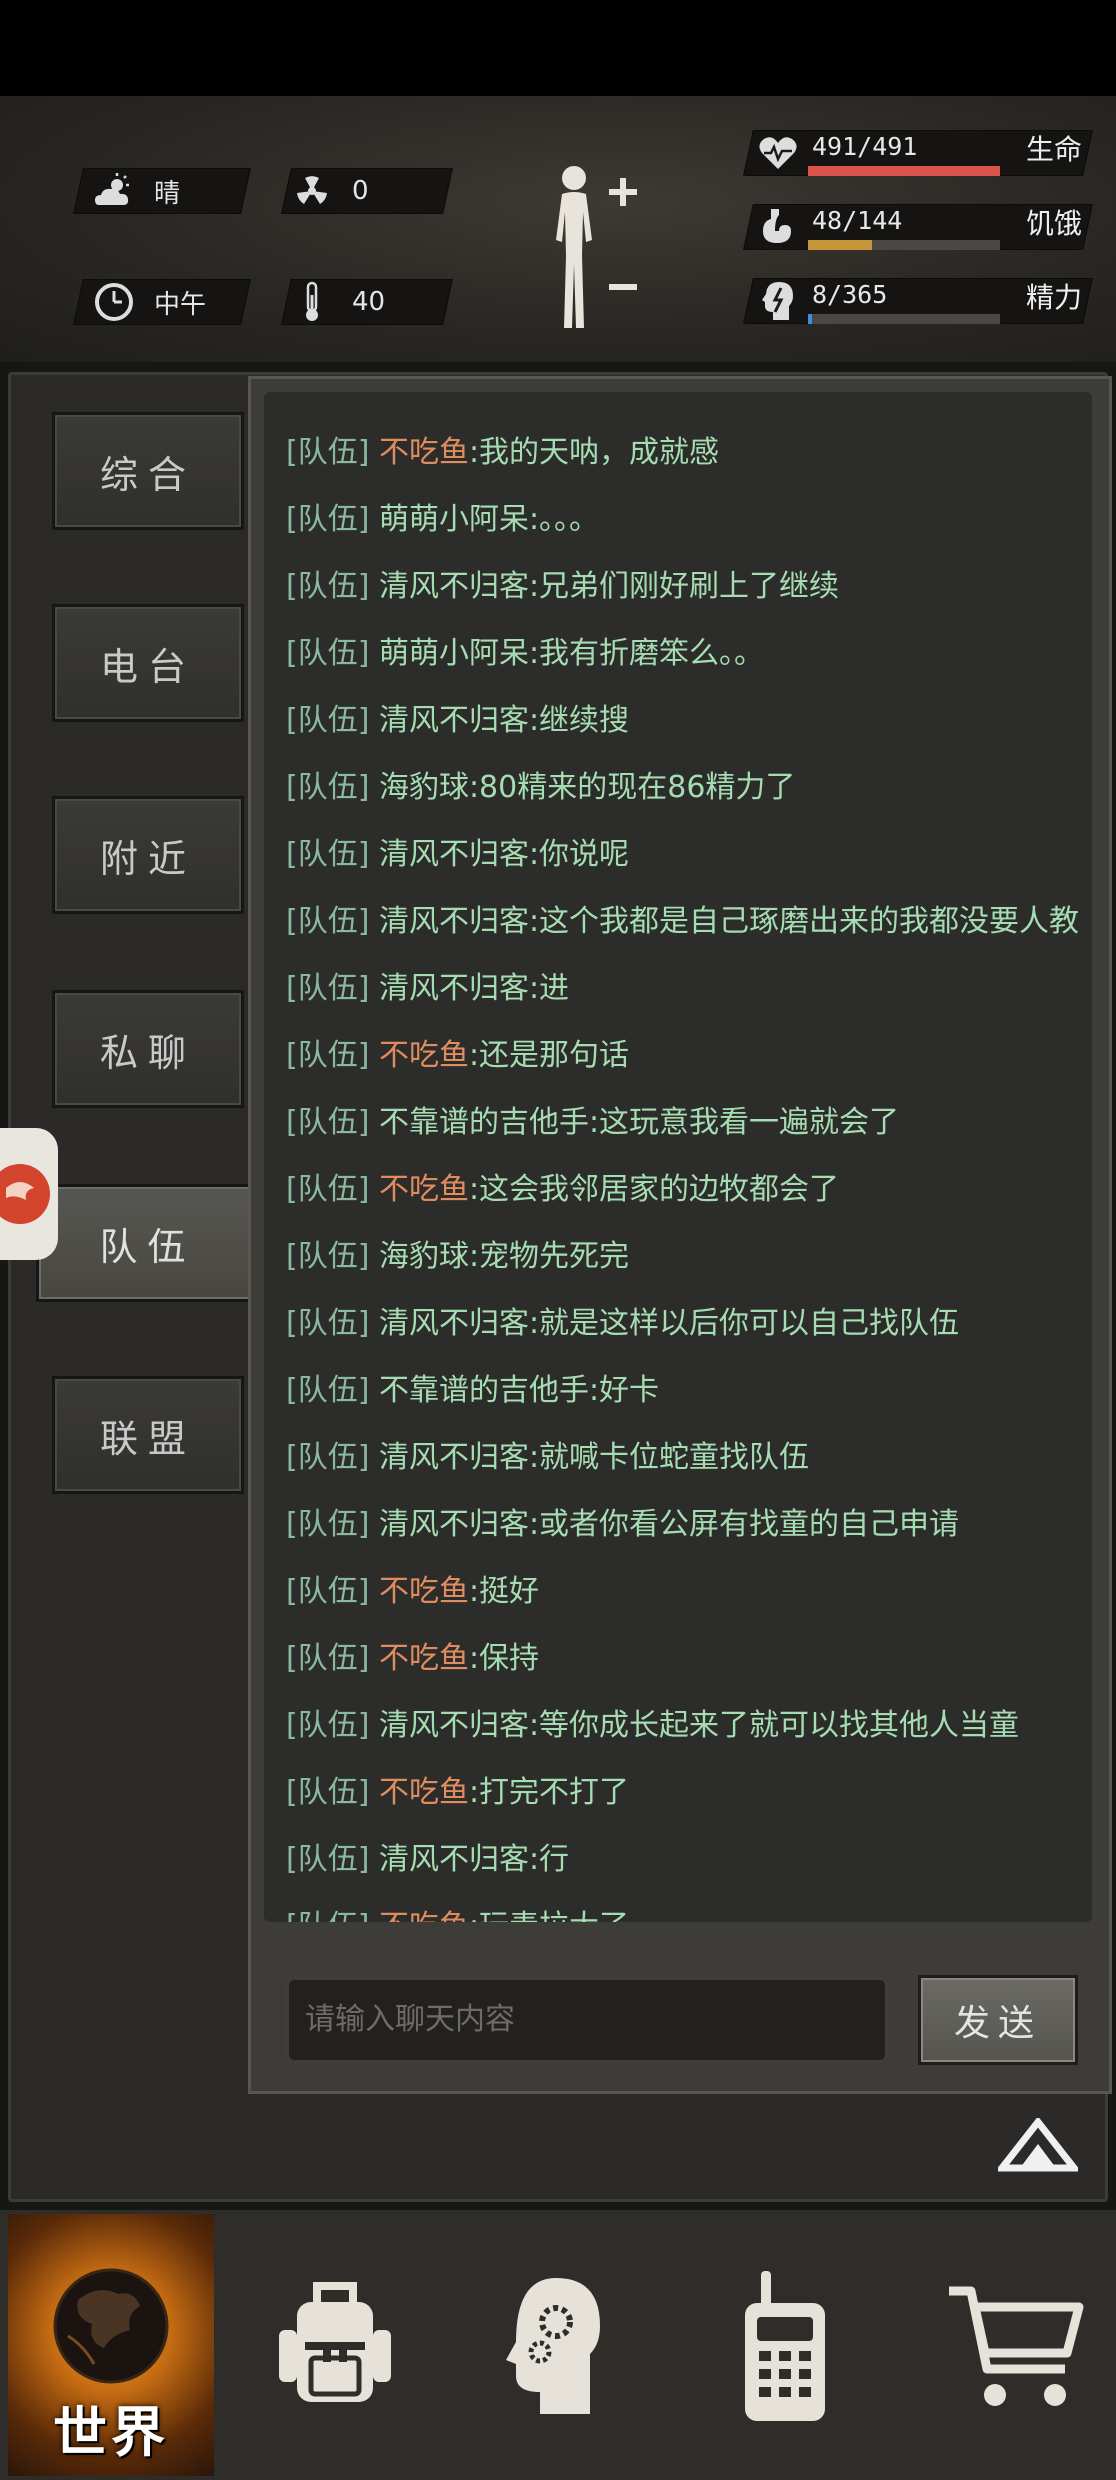  Describe the element at coordinates (504, 1591) in the screenshot. I see `message-text: :挺好` at that location.